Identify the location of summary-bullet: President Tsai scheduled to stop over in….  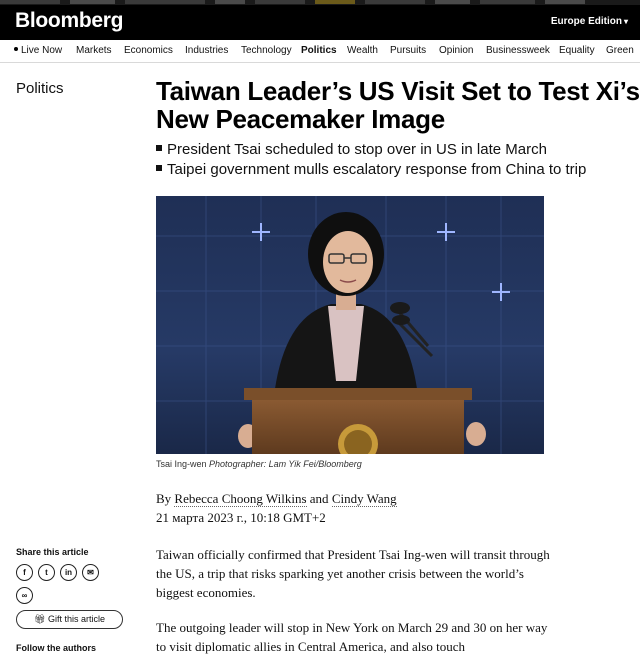
(398, 150).